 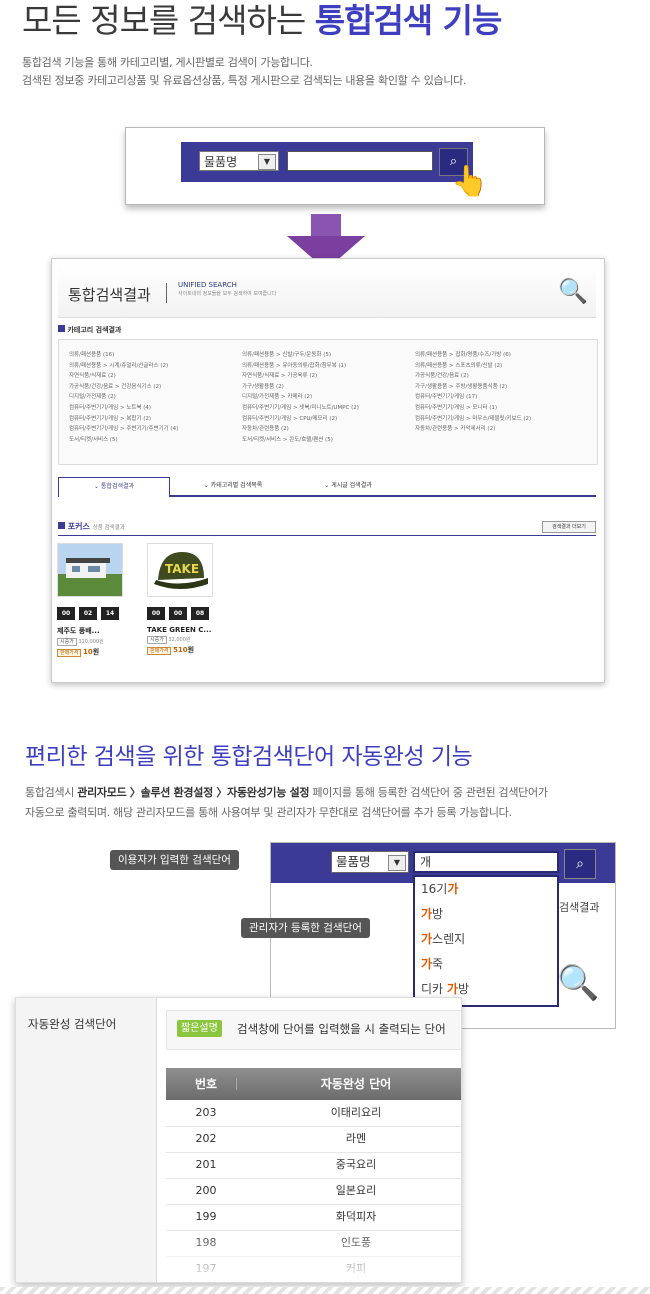 What do you see at coordinates (92, 613) in the screenshot?
I see `countdown-timer: 00 02 14` at bounding box center [92, 613].